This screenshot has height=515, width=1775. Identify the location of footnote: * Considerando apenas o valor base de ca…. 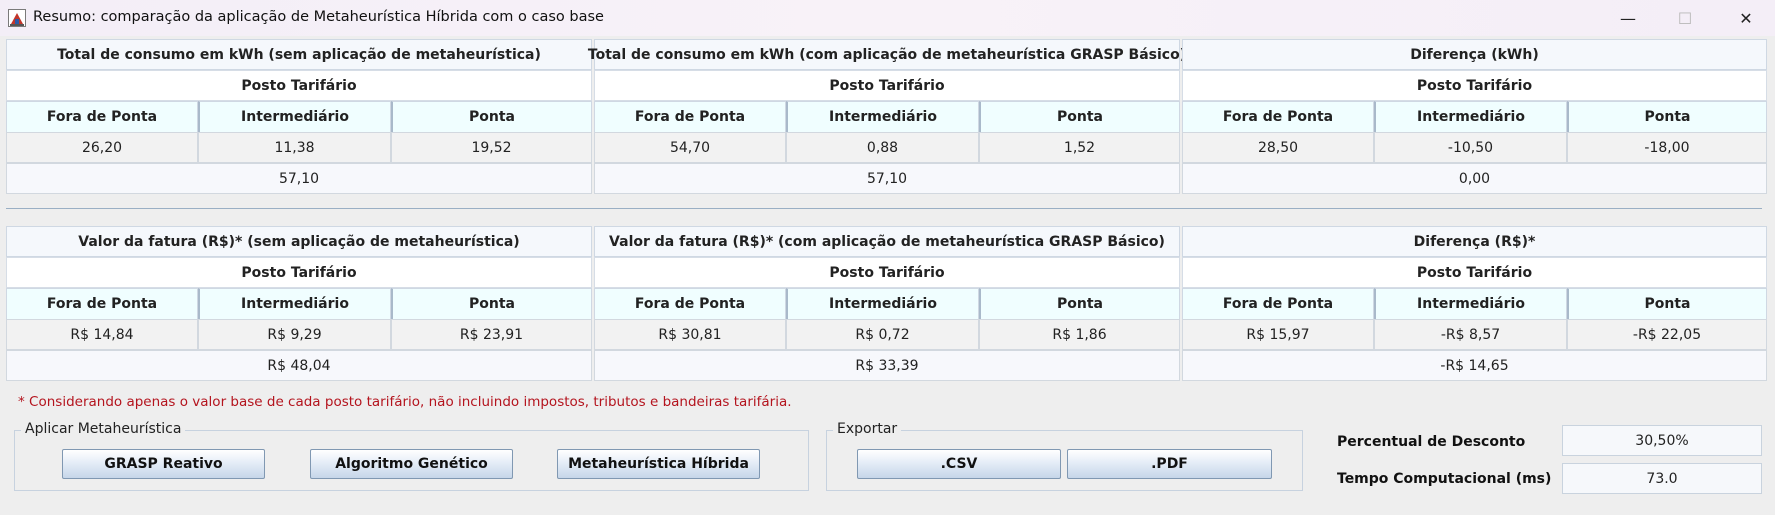
(405, 402).